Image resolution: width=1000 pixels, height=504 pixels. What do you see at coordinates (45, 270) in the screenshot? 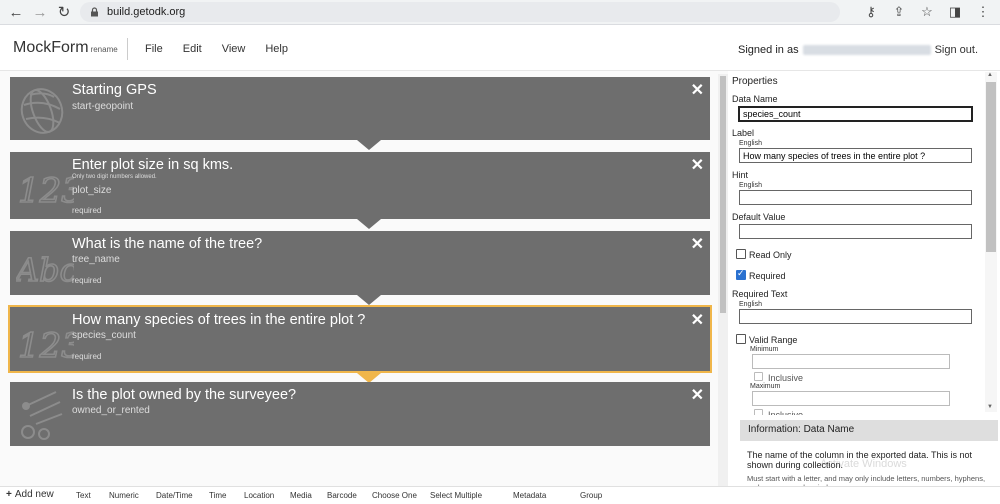
I see `text-abc-icon: Abc` at bounding box center [45, 270].